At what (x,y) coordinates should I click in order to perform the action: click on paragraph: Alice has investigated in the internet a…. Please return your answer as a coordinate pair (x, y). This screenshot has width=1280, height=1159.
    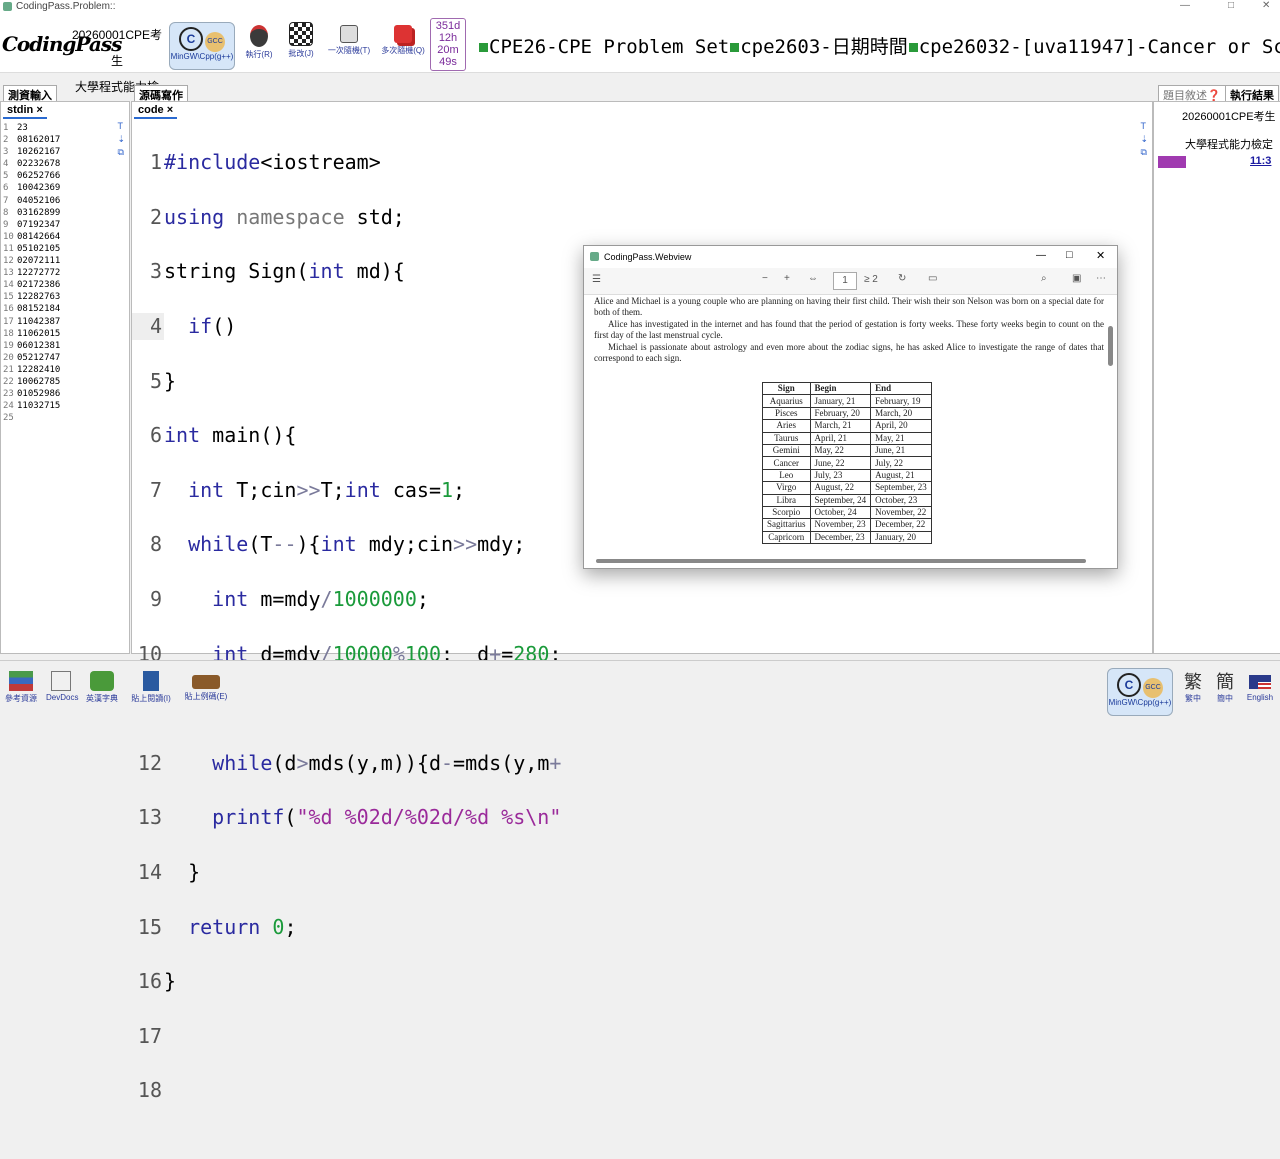
    Looking at the image, I should click on (849, 329).